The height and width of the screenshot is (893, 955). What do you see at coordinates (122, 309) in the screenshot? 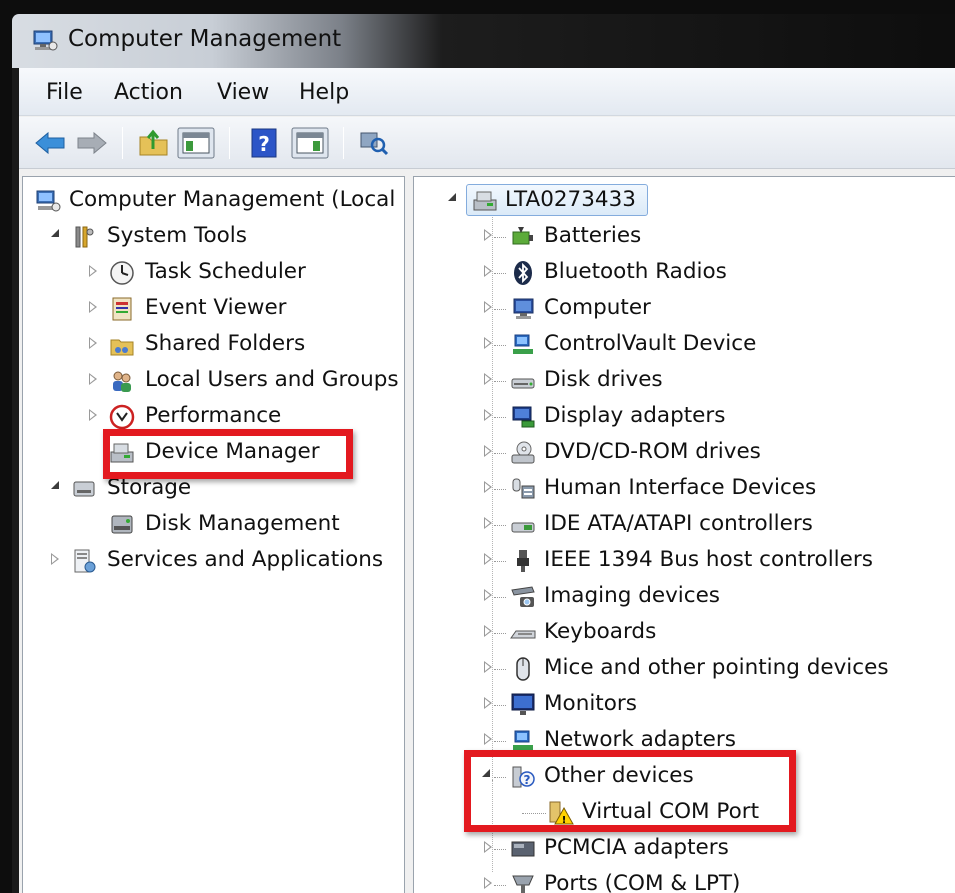
I see `event-viewer-icon` at bounding box center [122, 309].